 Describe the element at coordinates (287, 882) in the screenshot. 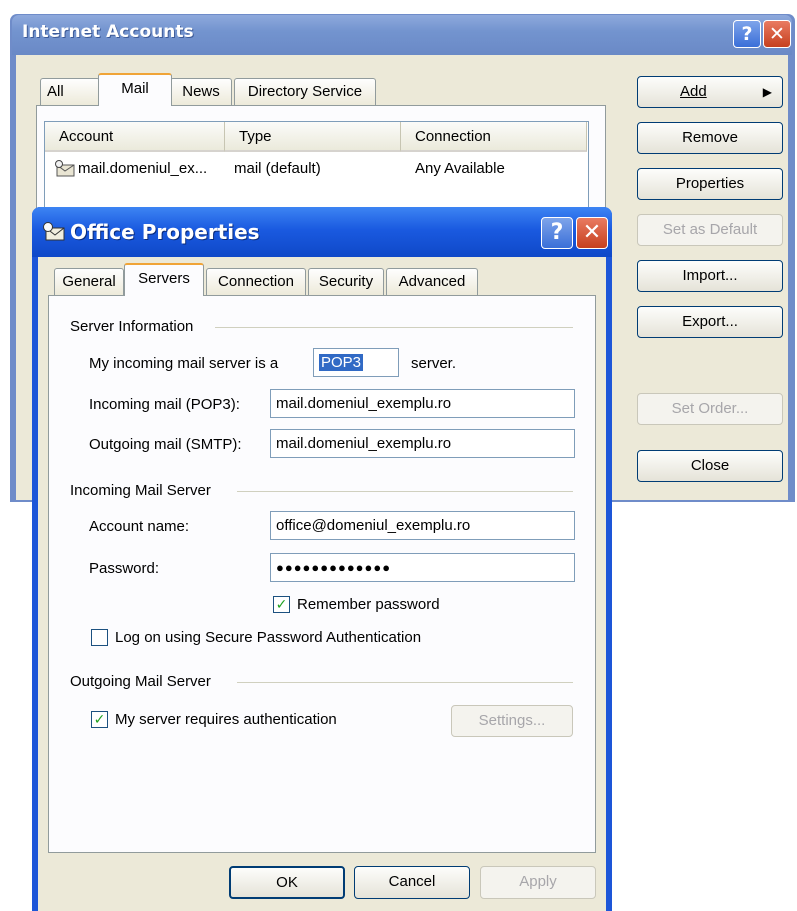

I see `ok-button: OK` at that location.